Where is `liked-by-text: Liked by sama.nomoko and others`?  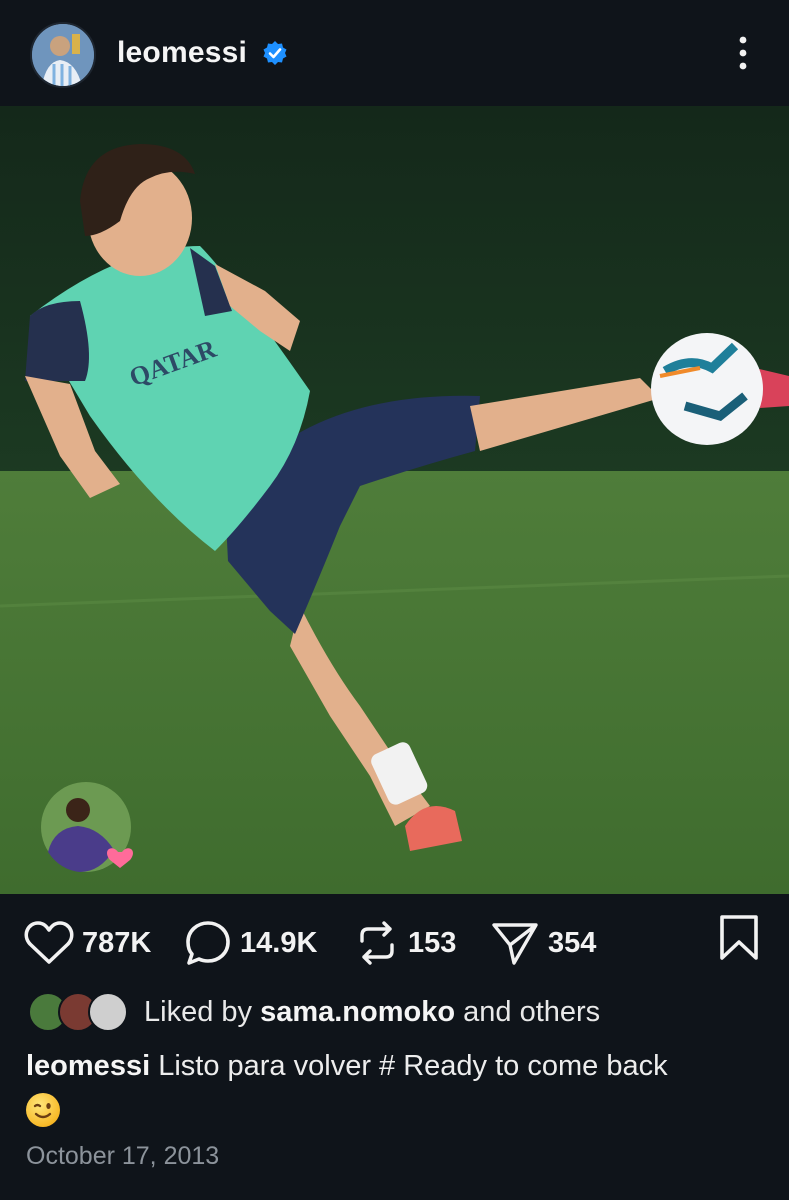 liked-by-text: Liked by sama.nomoko and others is located at coordinates (372, 1012).